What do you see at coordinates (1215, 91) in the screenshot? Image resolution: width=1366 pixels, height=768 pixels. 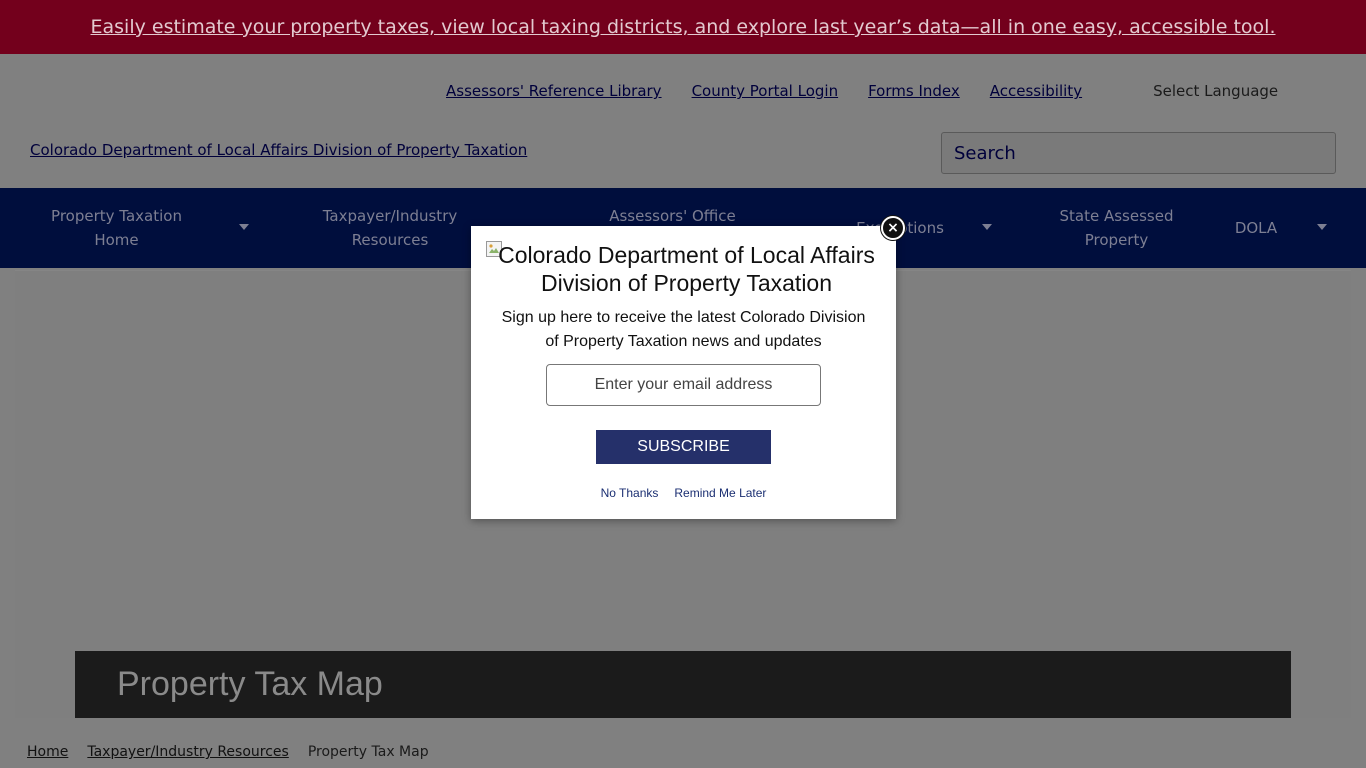 I see `language-selector: Select Language` at bounding box center [1215, 91].